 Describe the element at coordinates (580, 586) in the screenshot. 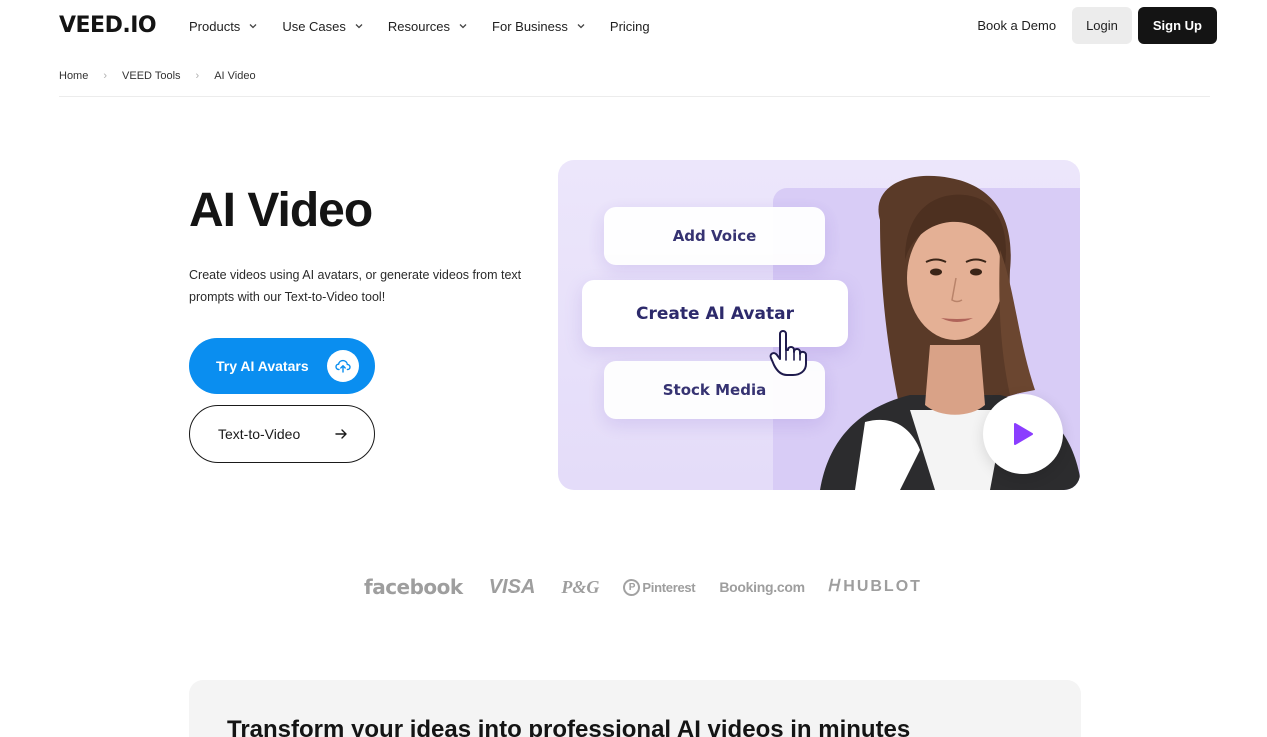

I see `pg-logo: P&G` at that location.